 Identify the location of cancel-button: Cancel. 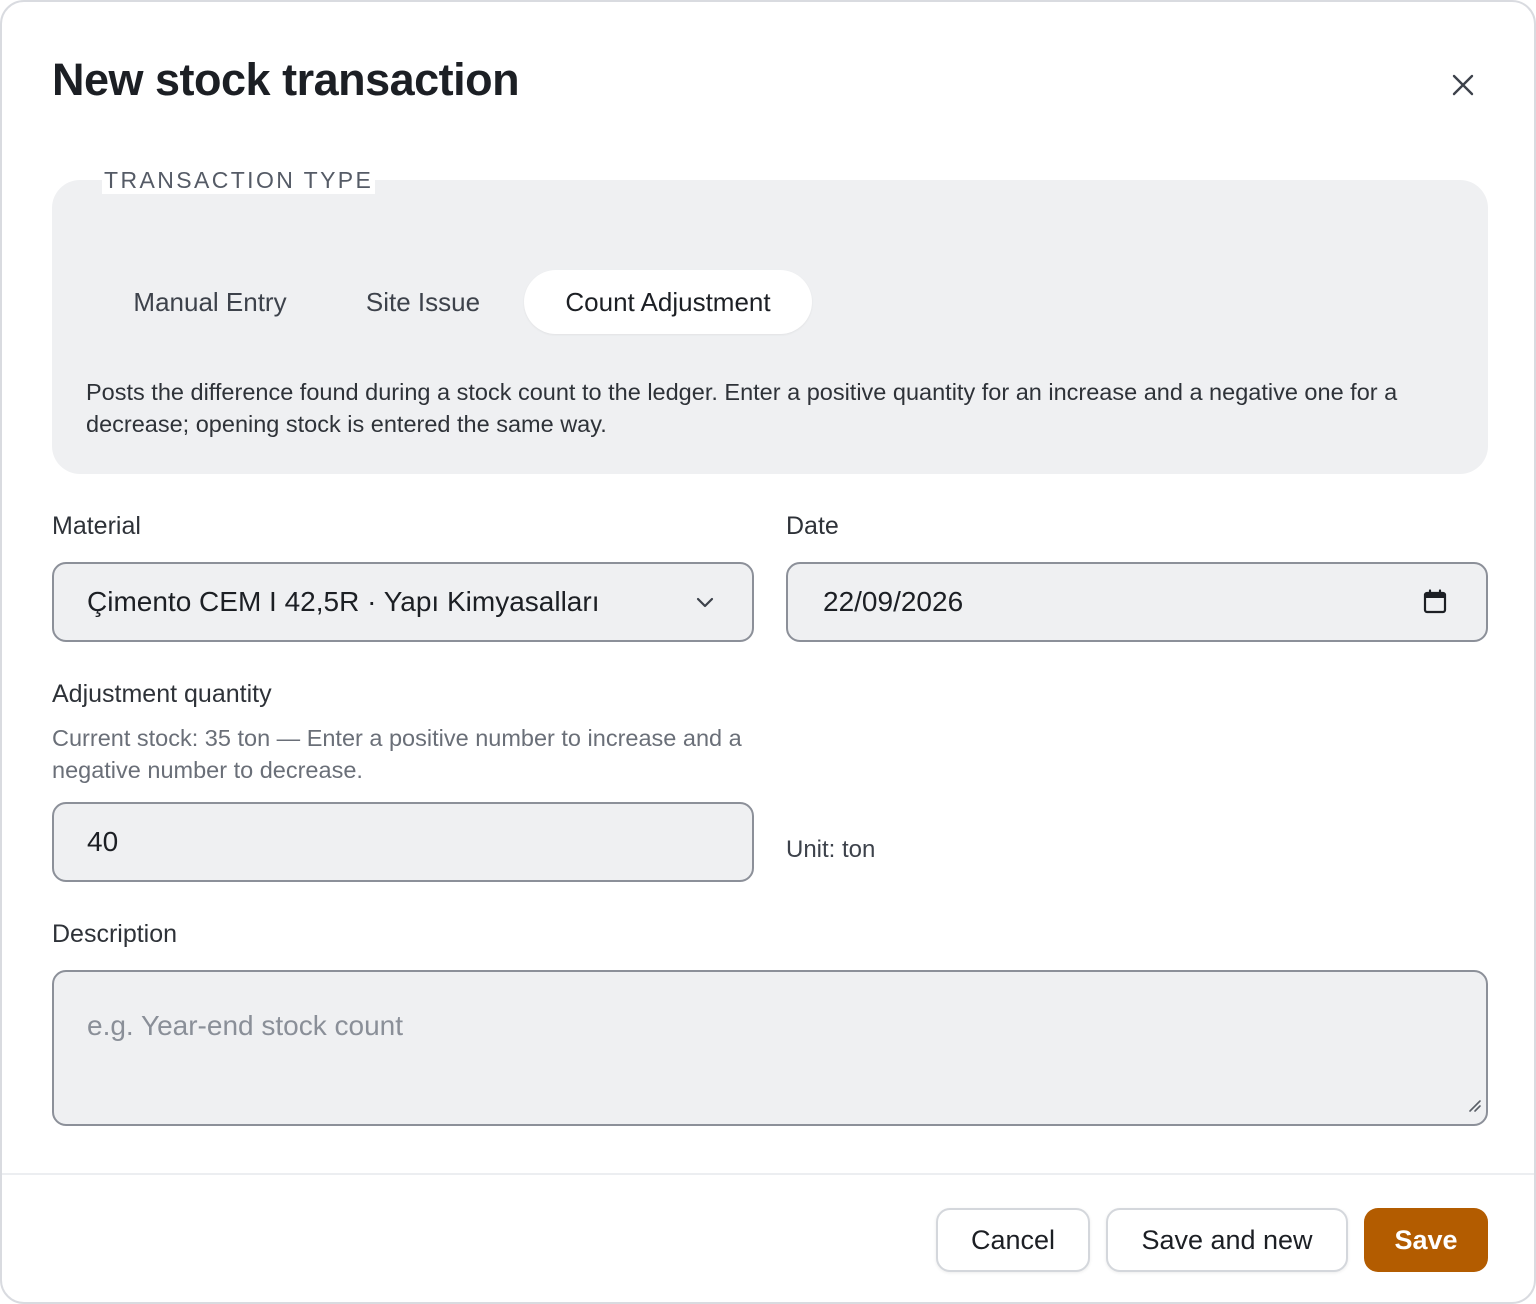
(1013, 1240).